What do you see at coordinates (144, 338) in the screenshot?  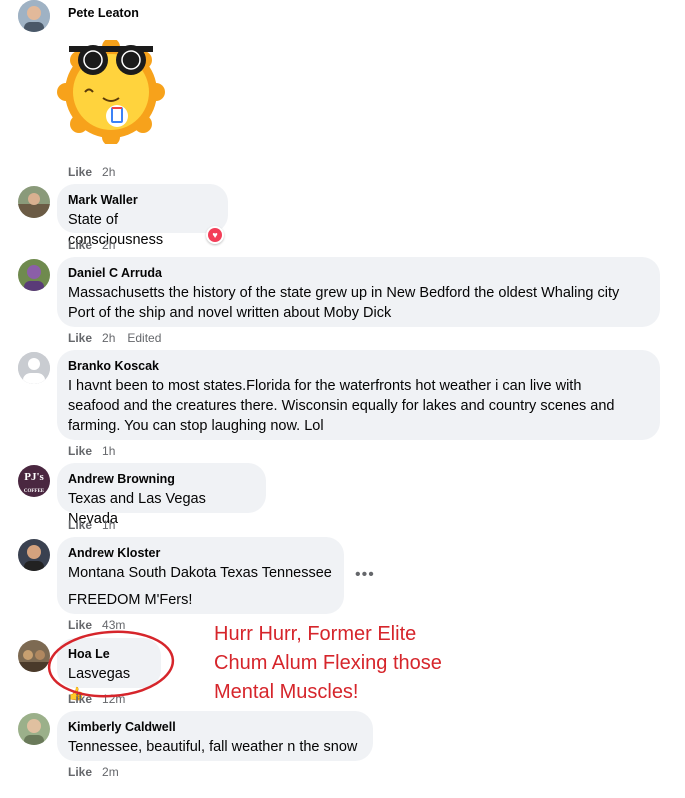 I see `edited-label: Edited` at bounding box center [144, 338].